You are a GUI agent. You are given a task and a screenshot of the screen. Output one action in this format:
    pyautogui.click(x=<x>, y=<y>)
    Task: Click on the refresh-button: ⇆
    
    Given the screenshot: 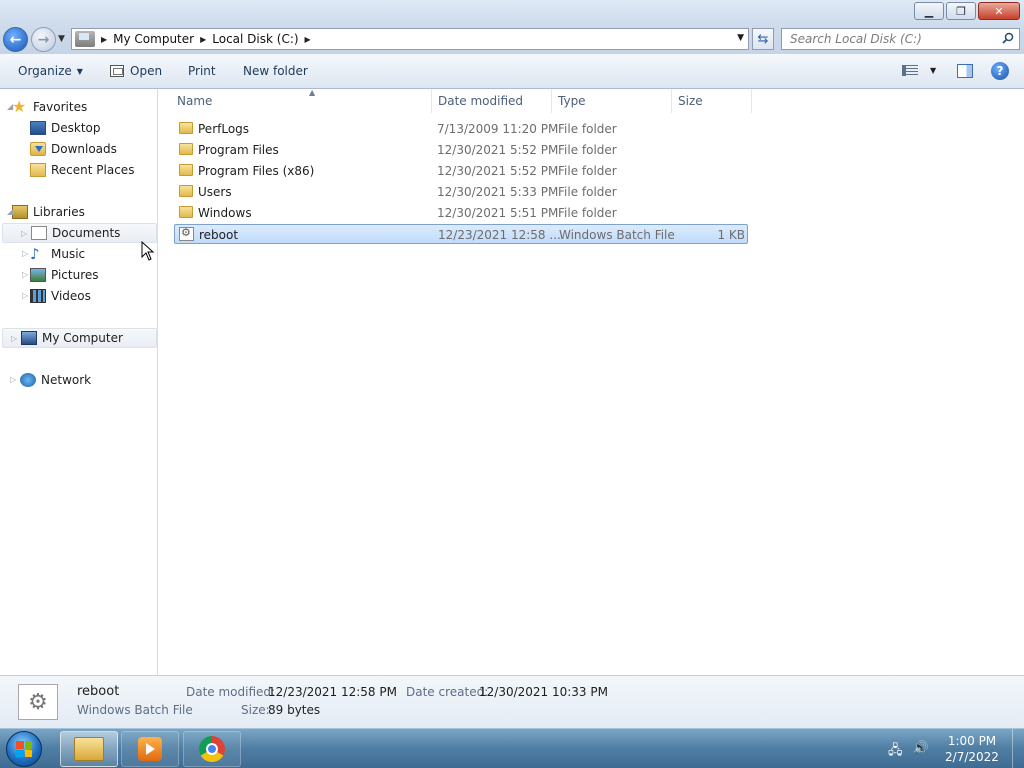 What is the action you would take?
    pyautogui.click(x=763, y=39)
    